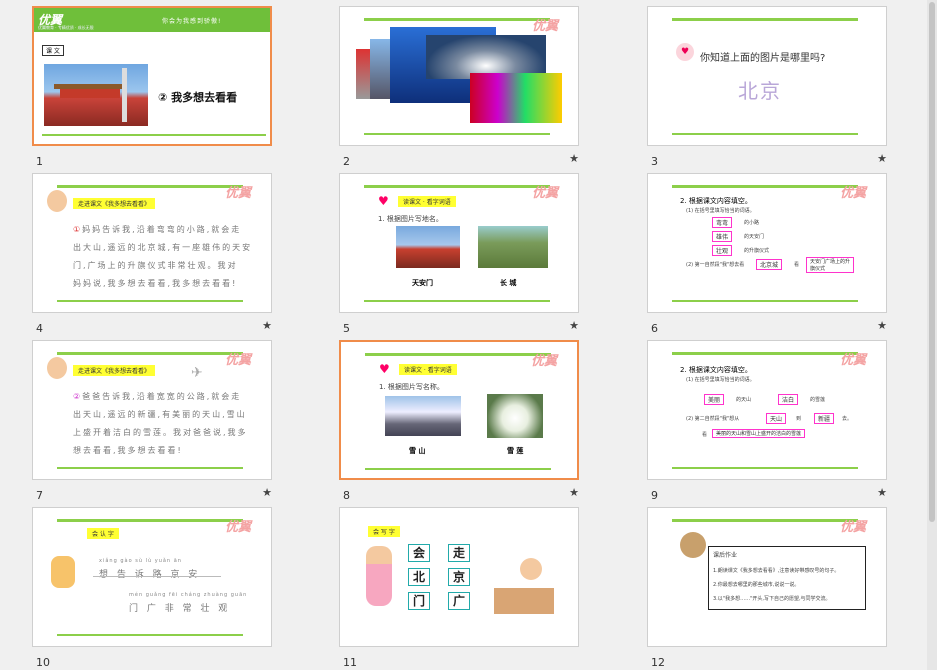 The height and width of the screenshot is (670, 937). What do you see at coordinates (57, 368) in the screenshot?
I see `slide-7-boy-reading-icon` at bounding box center [57, 368].